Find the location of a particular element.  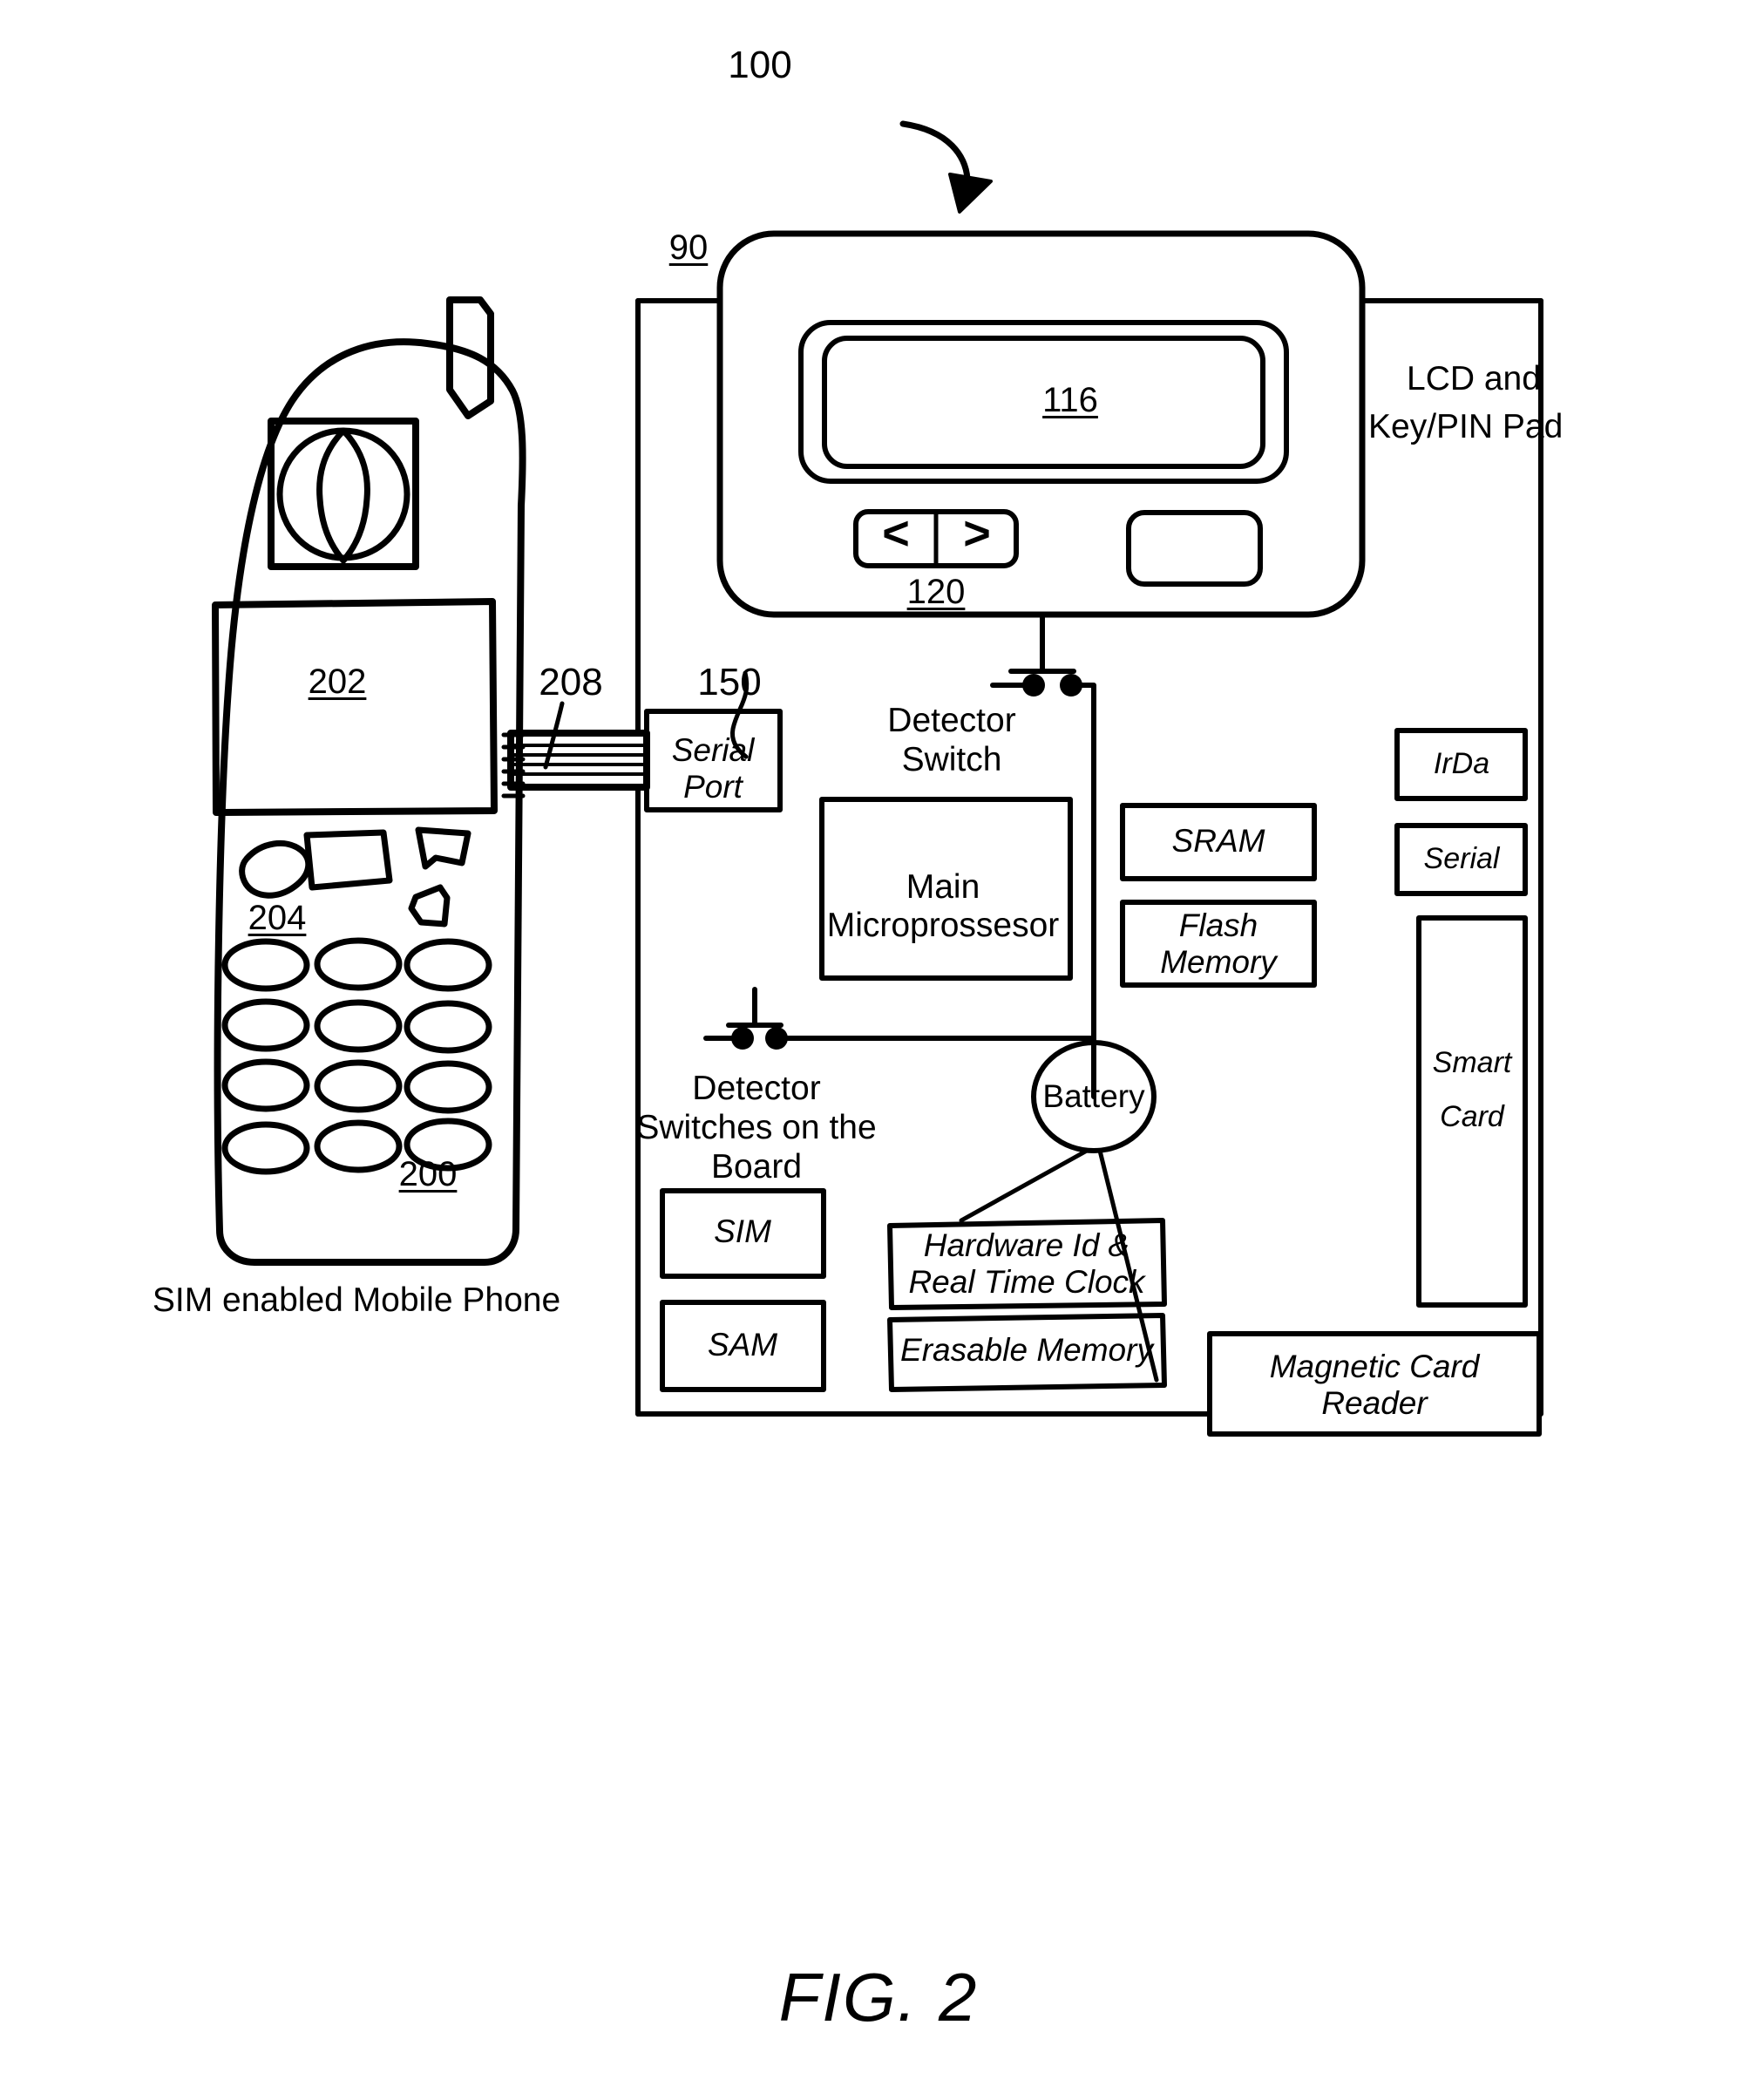

lcd-keypad-label-line2: Key/PIN Pad is located at coordinates (1466, 427).